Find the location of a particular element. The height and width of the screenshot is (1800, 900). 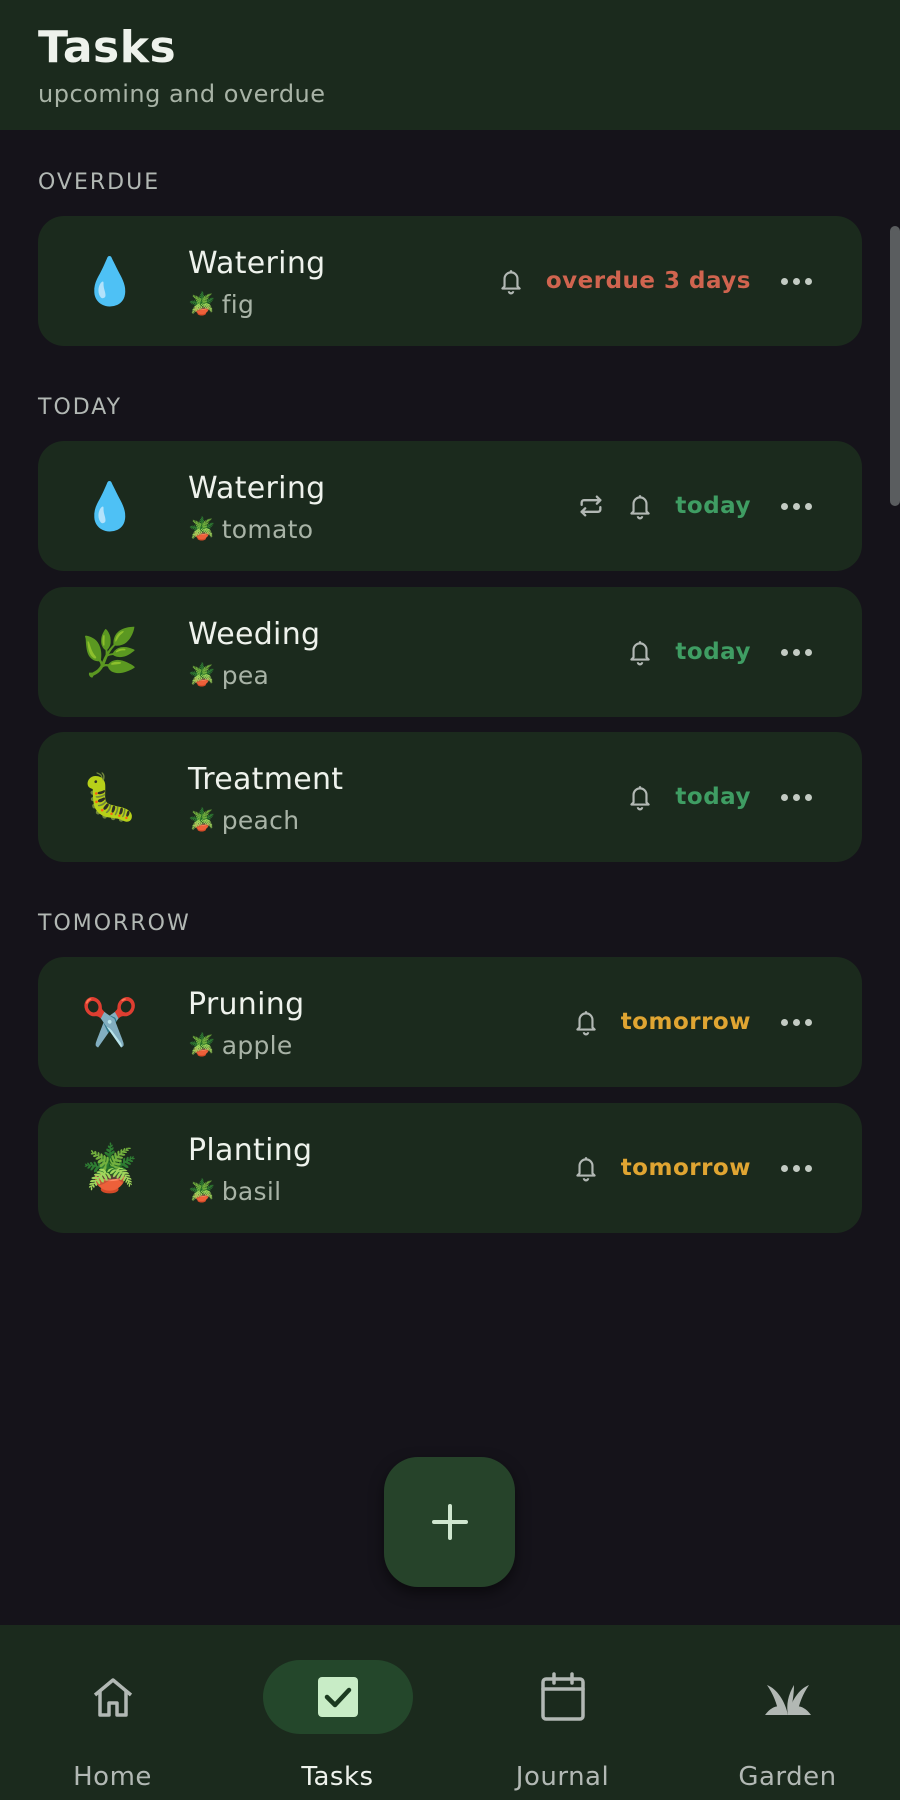

plus-icon is located at coordinates (450, 1522).